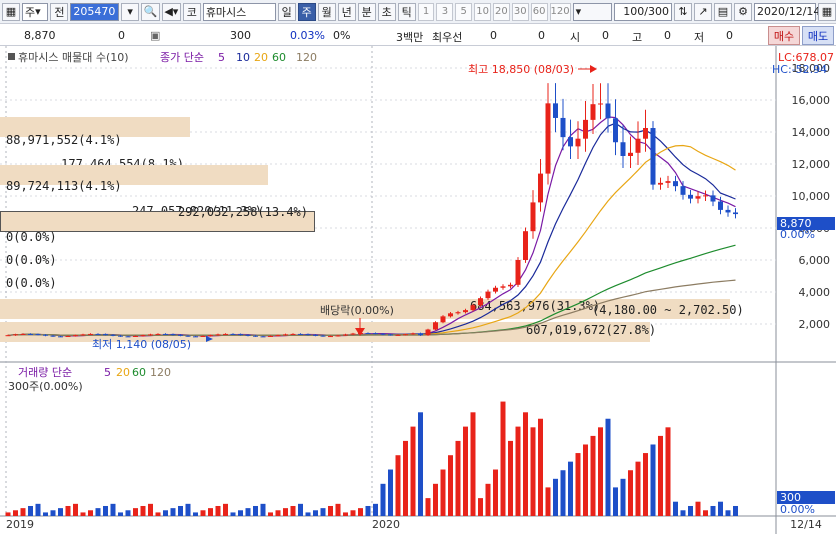 The image size is (836, 534). What do you see at coordinates (150, 11) in the screenshot?
I see `search-icon: 🔍` at bounding box center [150, 11].